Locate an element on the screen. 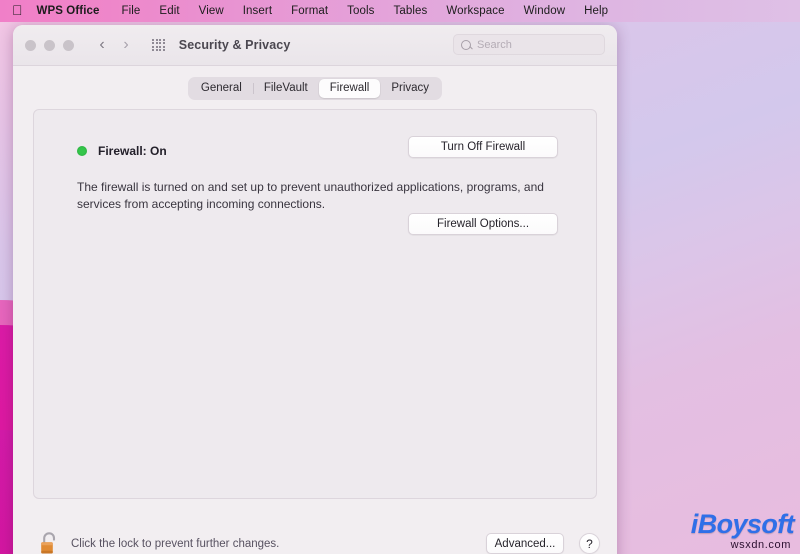  tab-privacy: Privacy is located at coordinates (410, 88).